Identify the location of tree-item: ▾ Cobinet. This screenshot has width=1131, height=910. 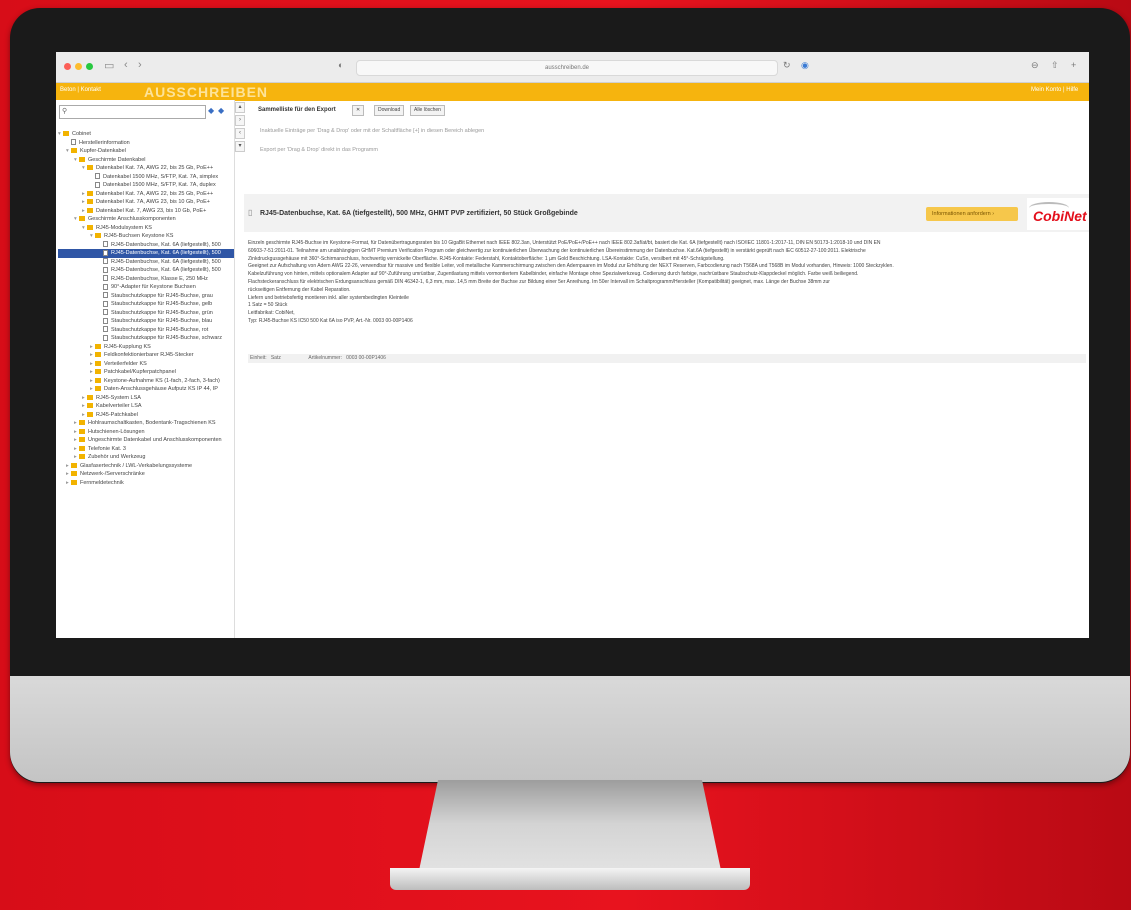
(146, 134).